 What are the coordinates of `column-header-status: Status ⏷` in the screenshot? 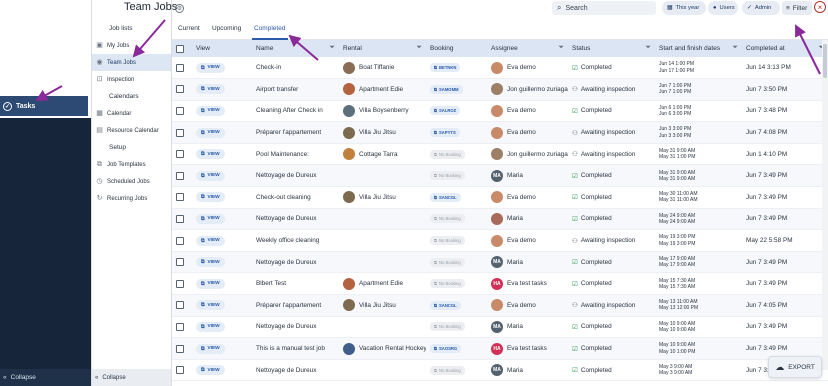 It's located at (611, 48).